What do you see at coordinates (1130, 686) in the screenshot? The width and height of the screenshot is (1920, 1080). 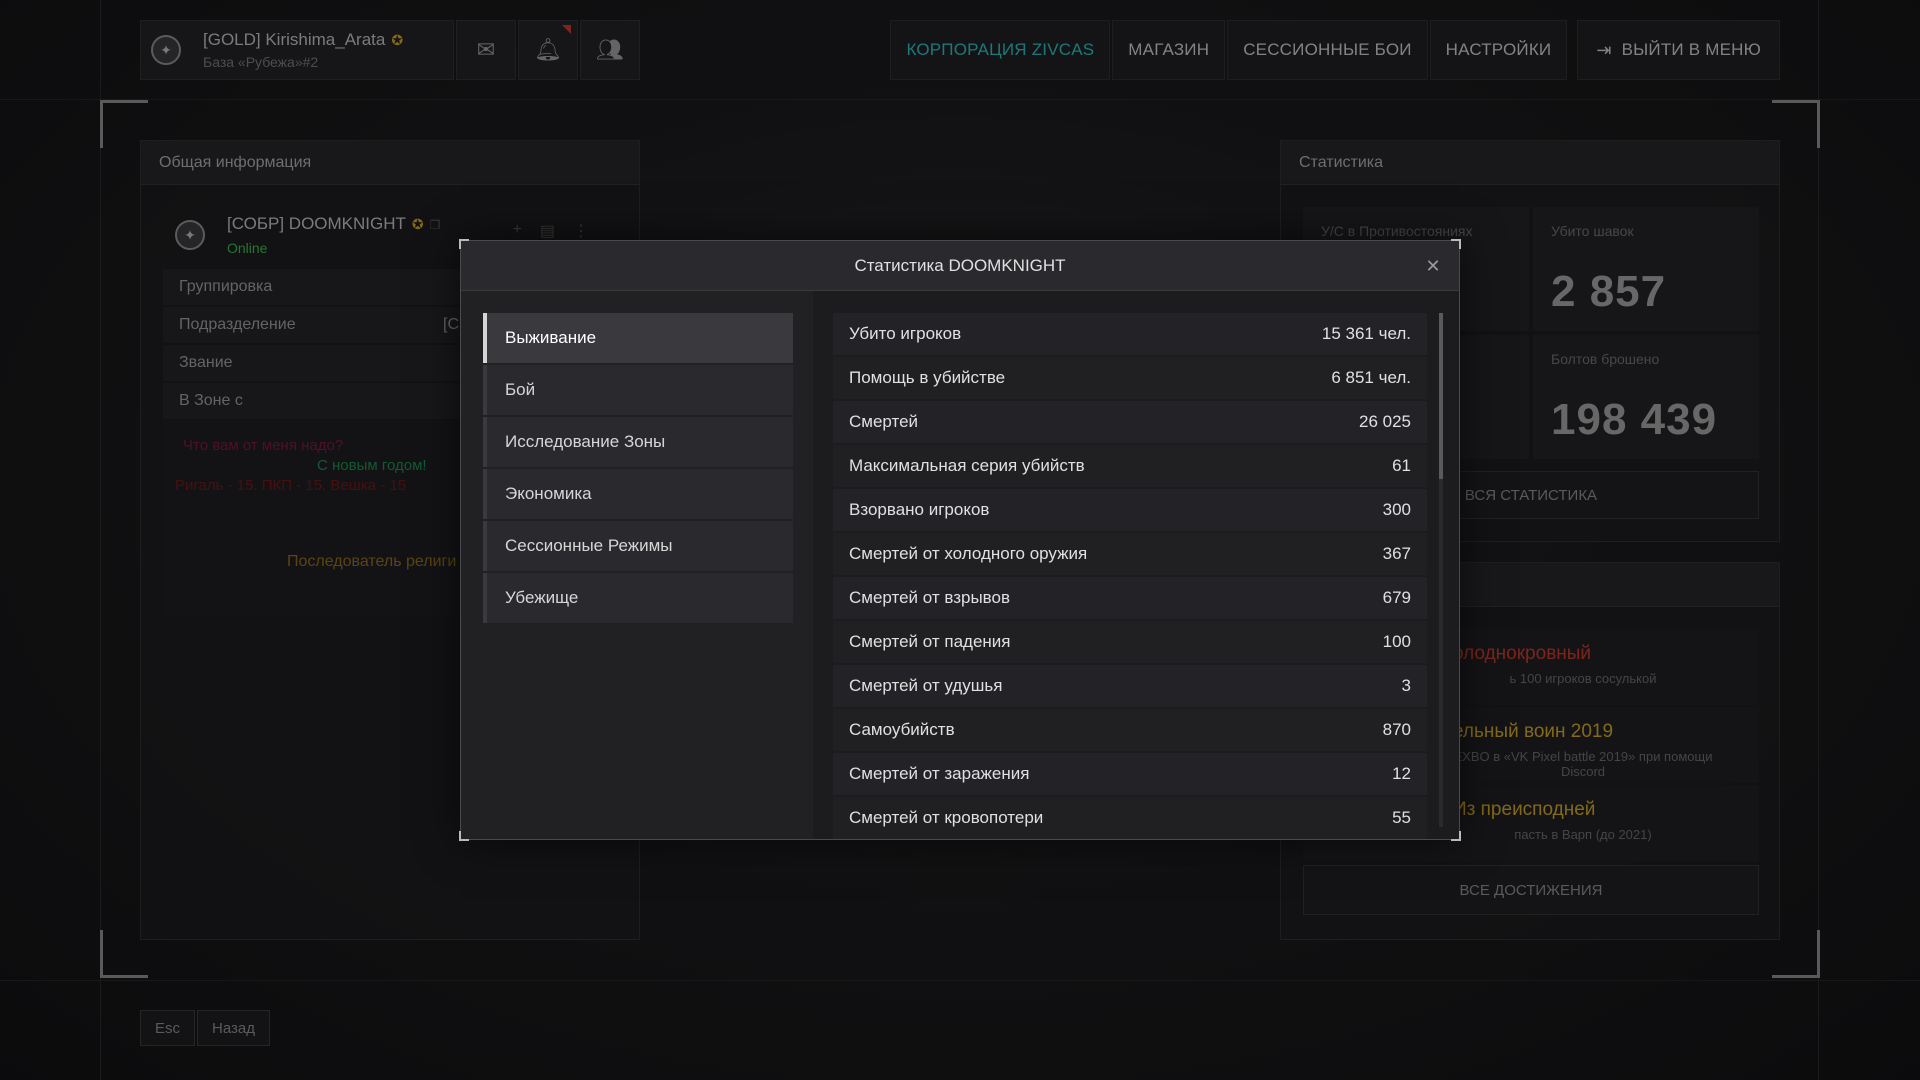 I see `stat-row: Смертей от удушья 3` at bounding box center [1130, 686].